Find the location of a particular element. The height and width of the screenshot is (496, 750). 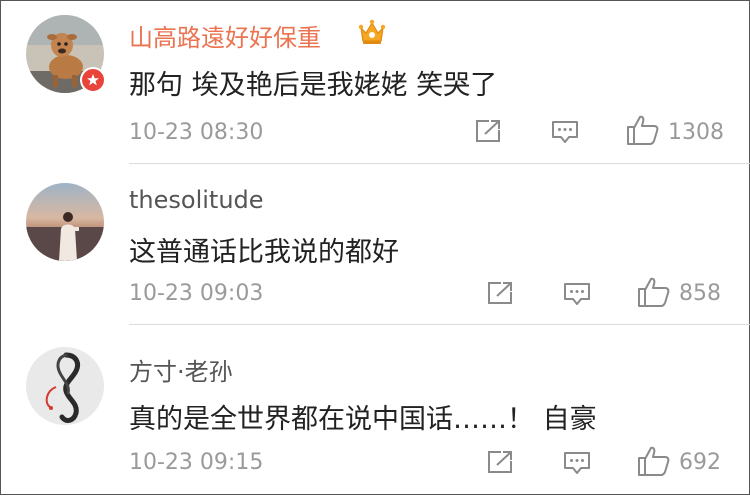

comment-text: 真的是全世界都在说中国话……！ 自豪 is located at coordinates (363, 419).